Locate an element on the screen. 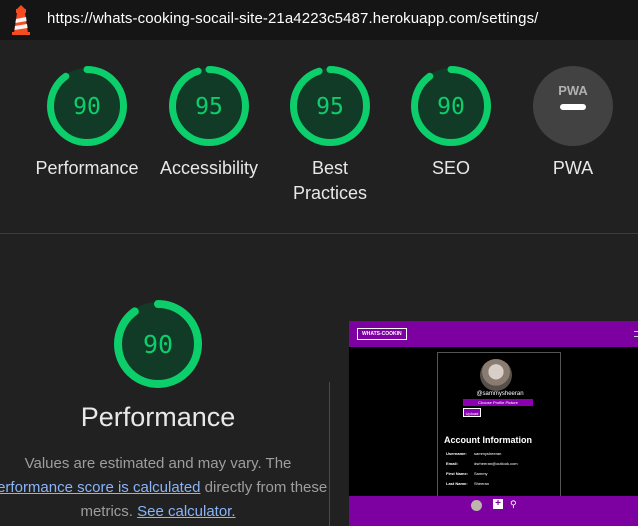  performance-score: 90 is located at coordinates (87, 107).